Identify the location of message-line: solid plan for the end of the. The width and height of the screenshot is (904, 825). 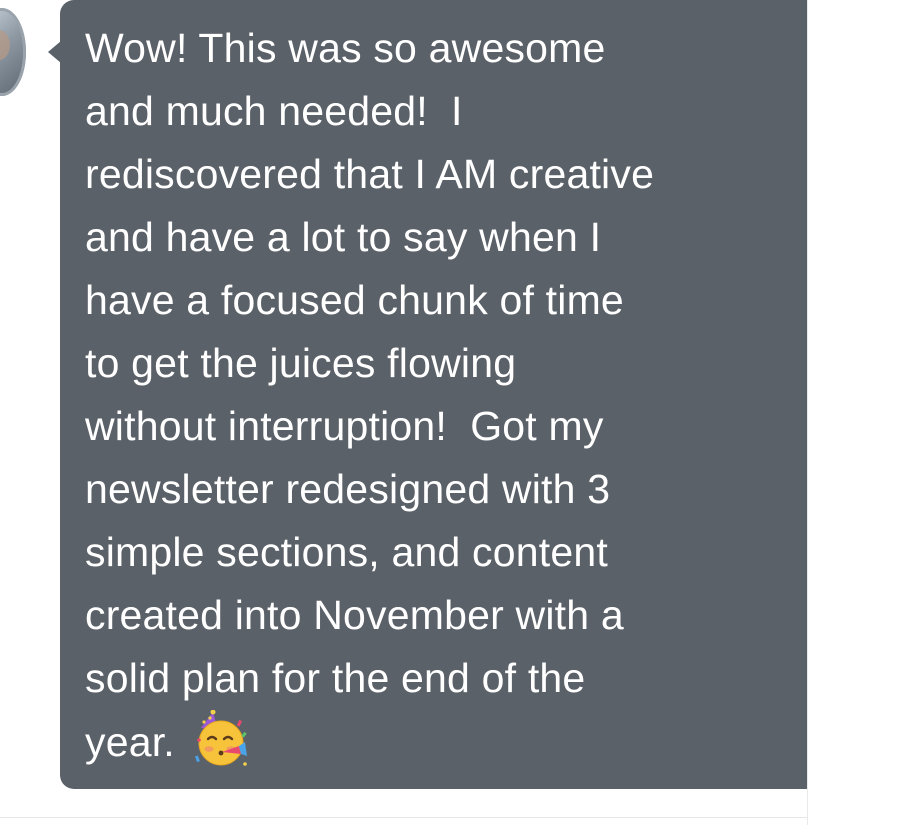
(335, 678).